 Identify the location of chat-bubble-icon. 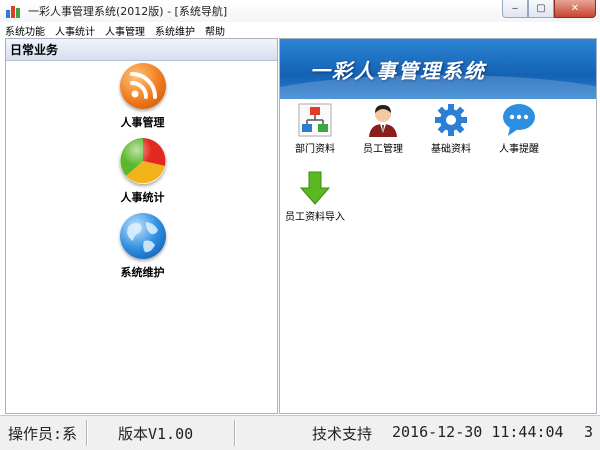
(519, 120).